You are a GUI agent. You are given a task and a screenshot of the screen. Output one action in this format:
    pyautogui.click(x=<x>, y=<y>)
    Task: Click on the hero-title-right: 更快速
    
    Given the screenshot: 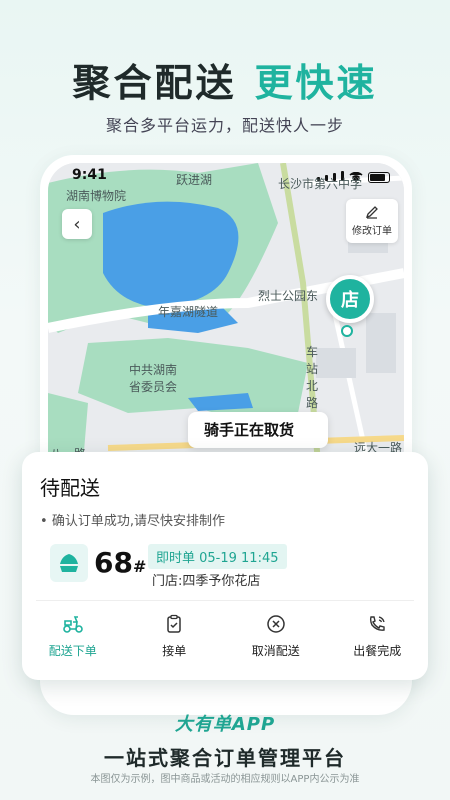 What is the action you would take?
    pyautogui.click(x=316, y=83)
    